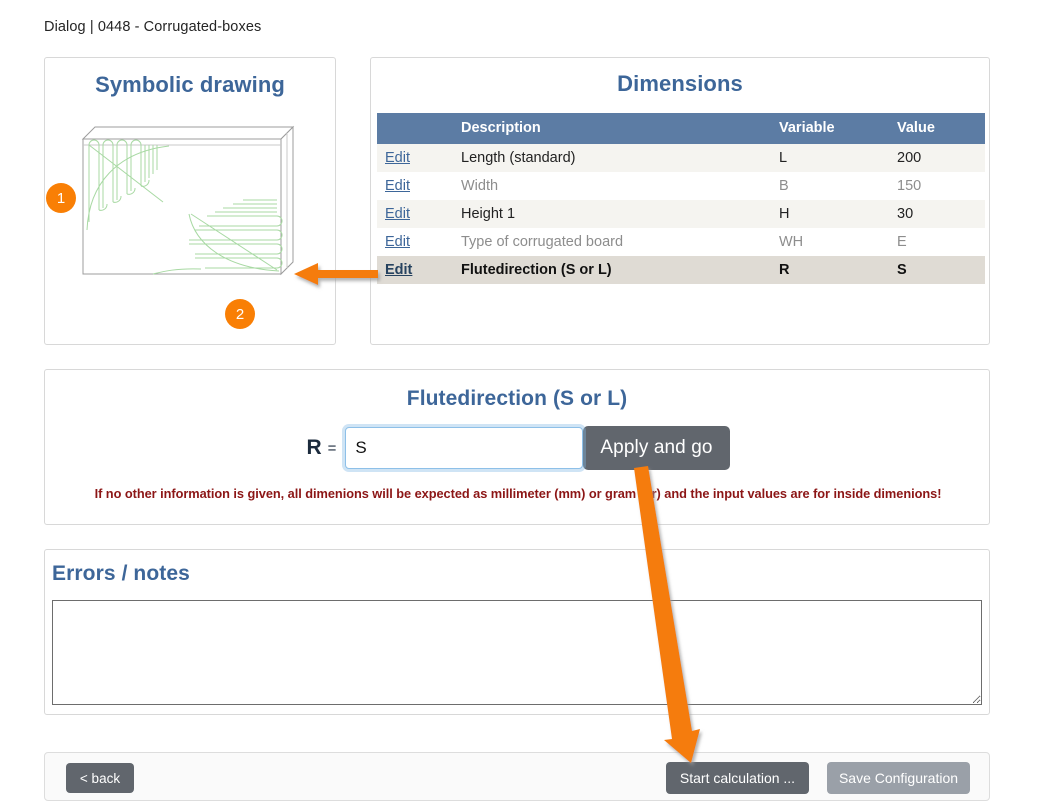  I want to click on corrugated-box-svg, so click(188, 200).